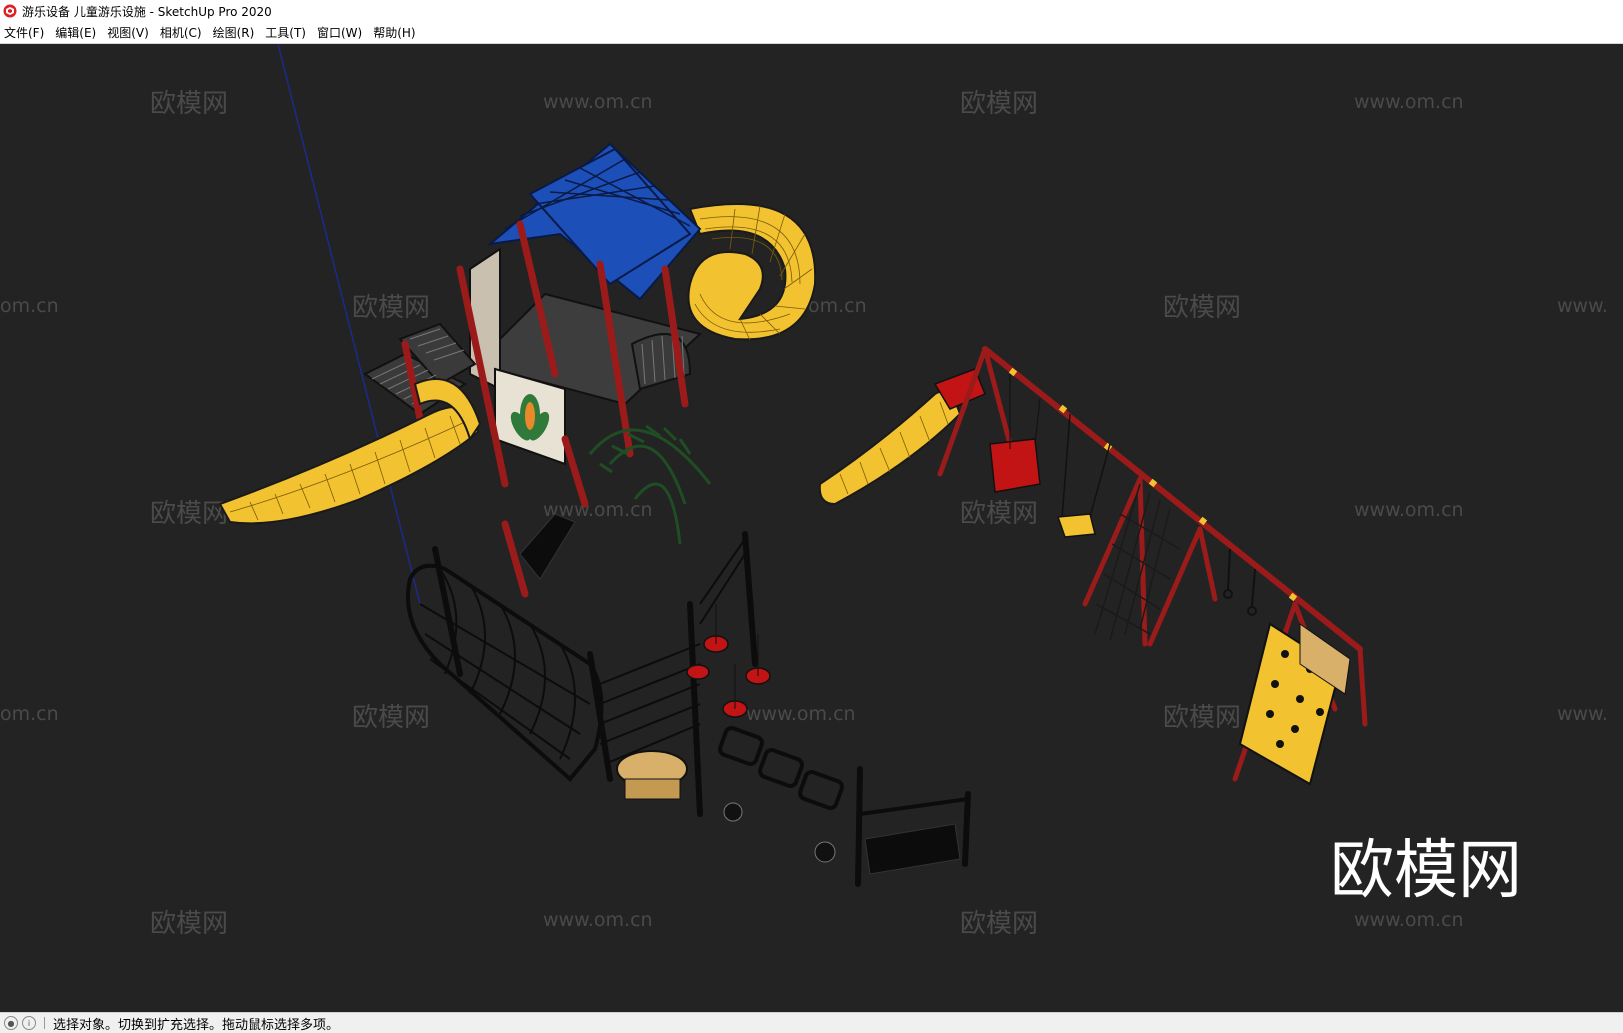 Image resolution: width=1623 pixels, height=1033 pixels. Describe the element at coordinates (196, 1025) in the screenshot. I see `status-message: 选择对象。切换到扩充选择。拖动鼠标选择多项。` at that location.